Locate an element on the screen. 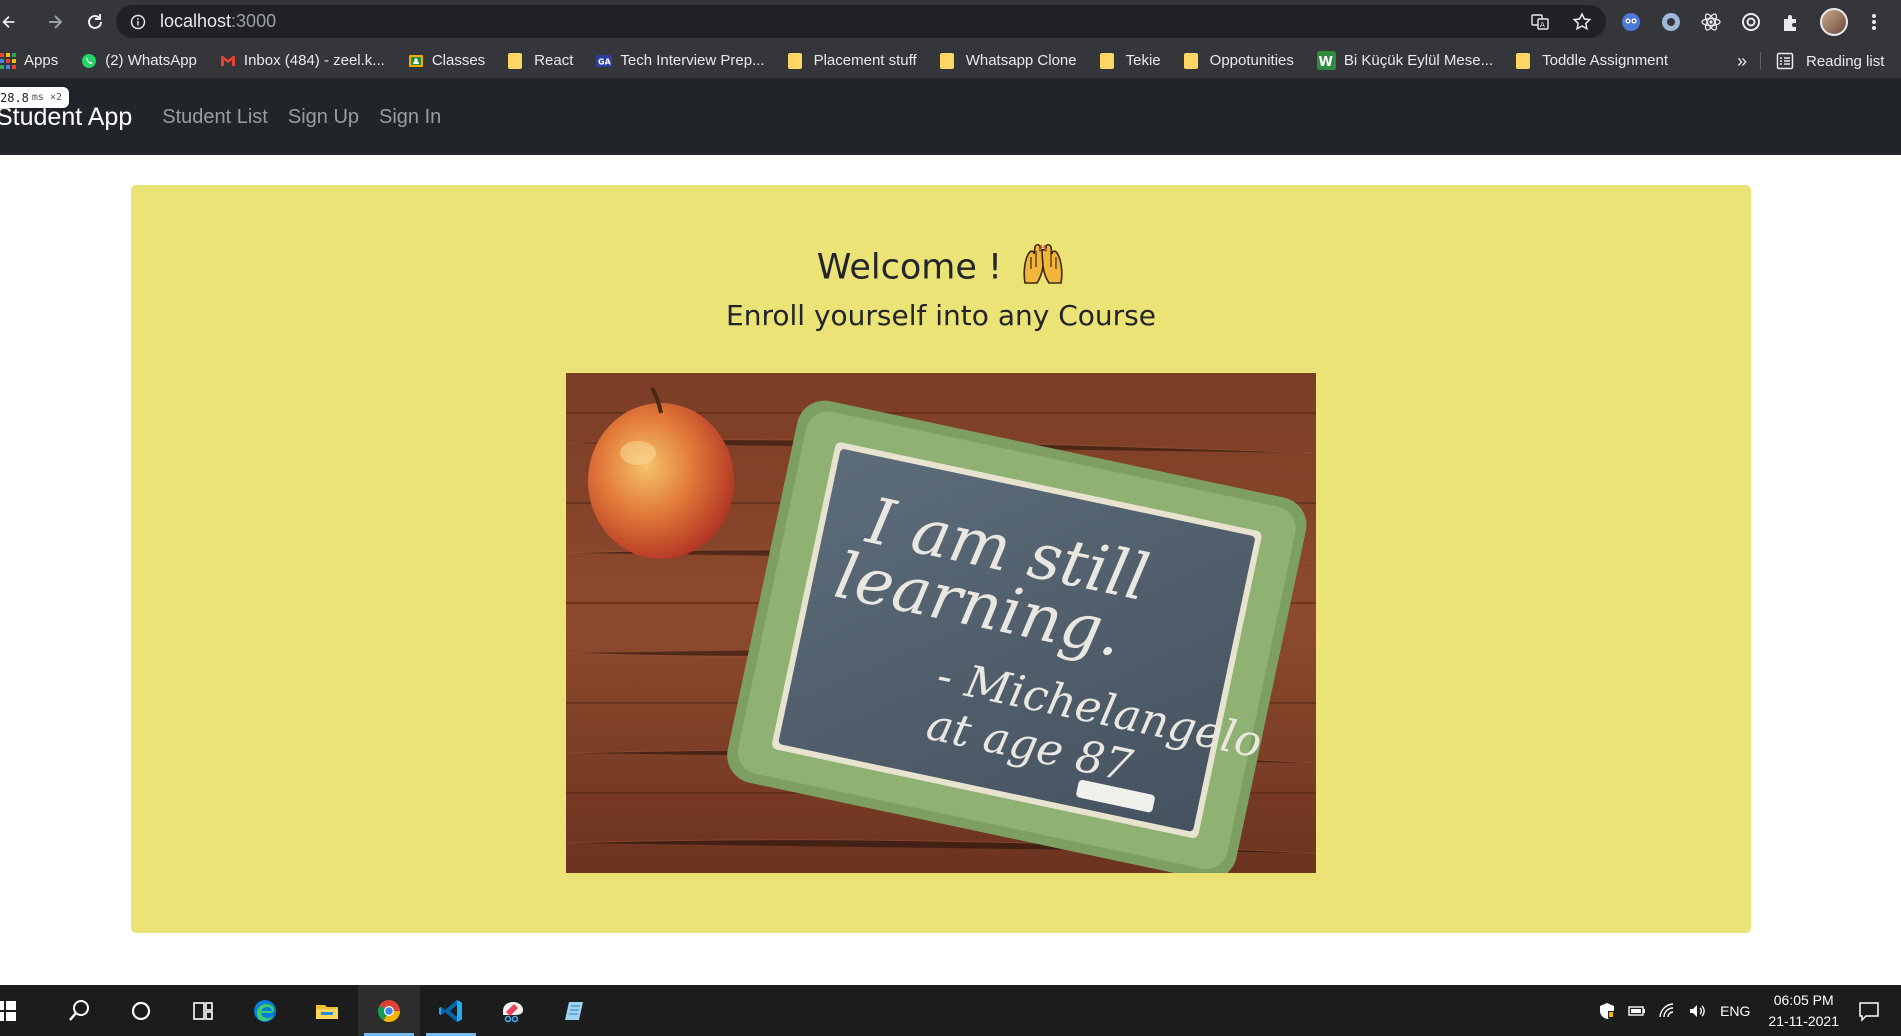 This screenshot has height=1036, width=1901. task-view-icon is located at coordinates (203, 1010).